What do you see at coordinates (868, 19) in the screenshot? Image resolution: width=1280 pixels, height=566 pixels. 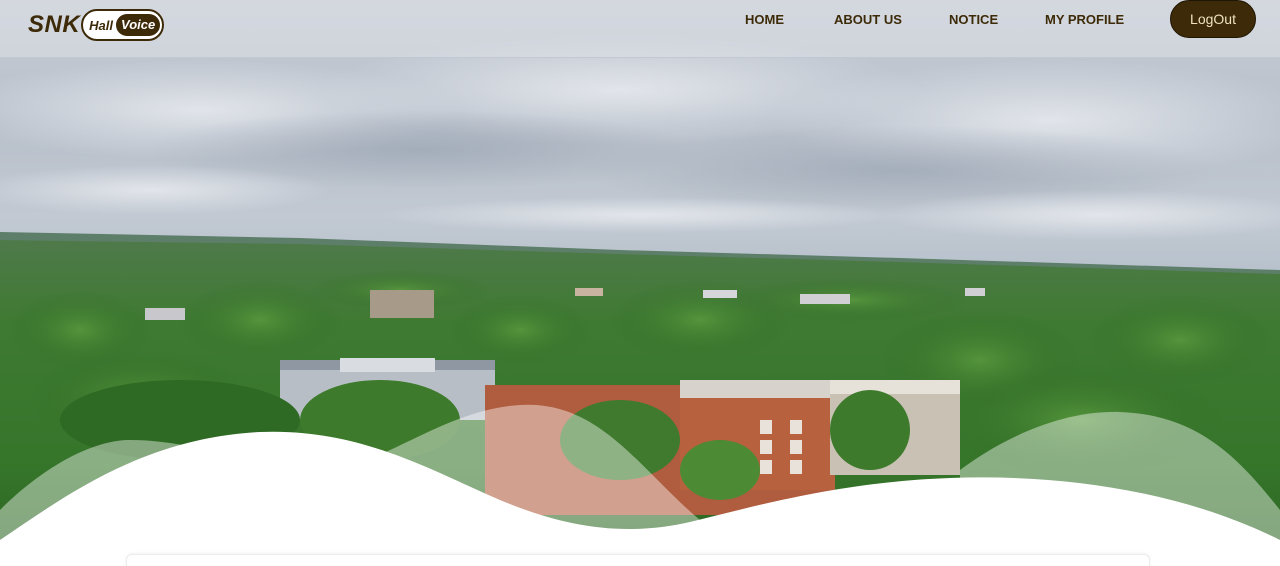 I see `nav-about-us-link: ABOUT US` at bounding box center [868, 19].